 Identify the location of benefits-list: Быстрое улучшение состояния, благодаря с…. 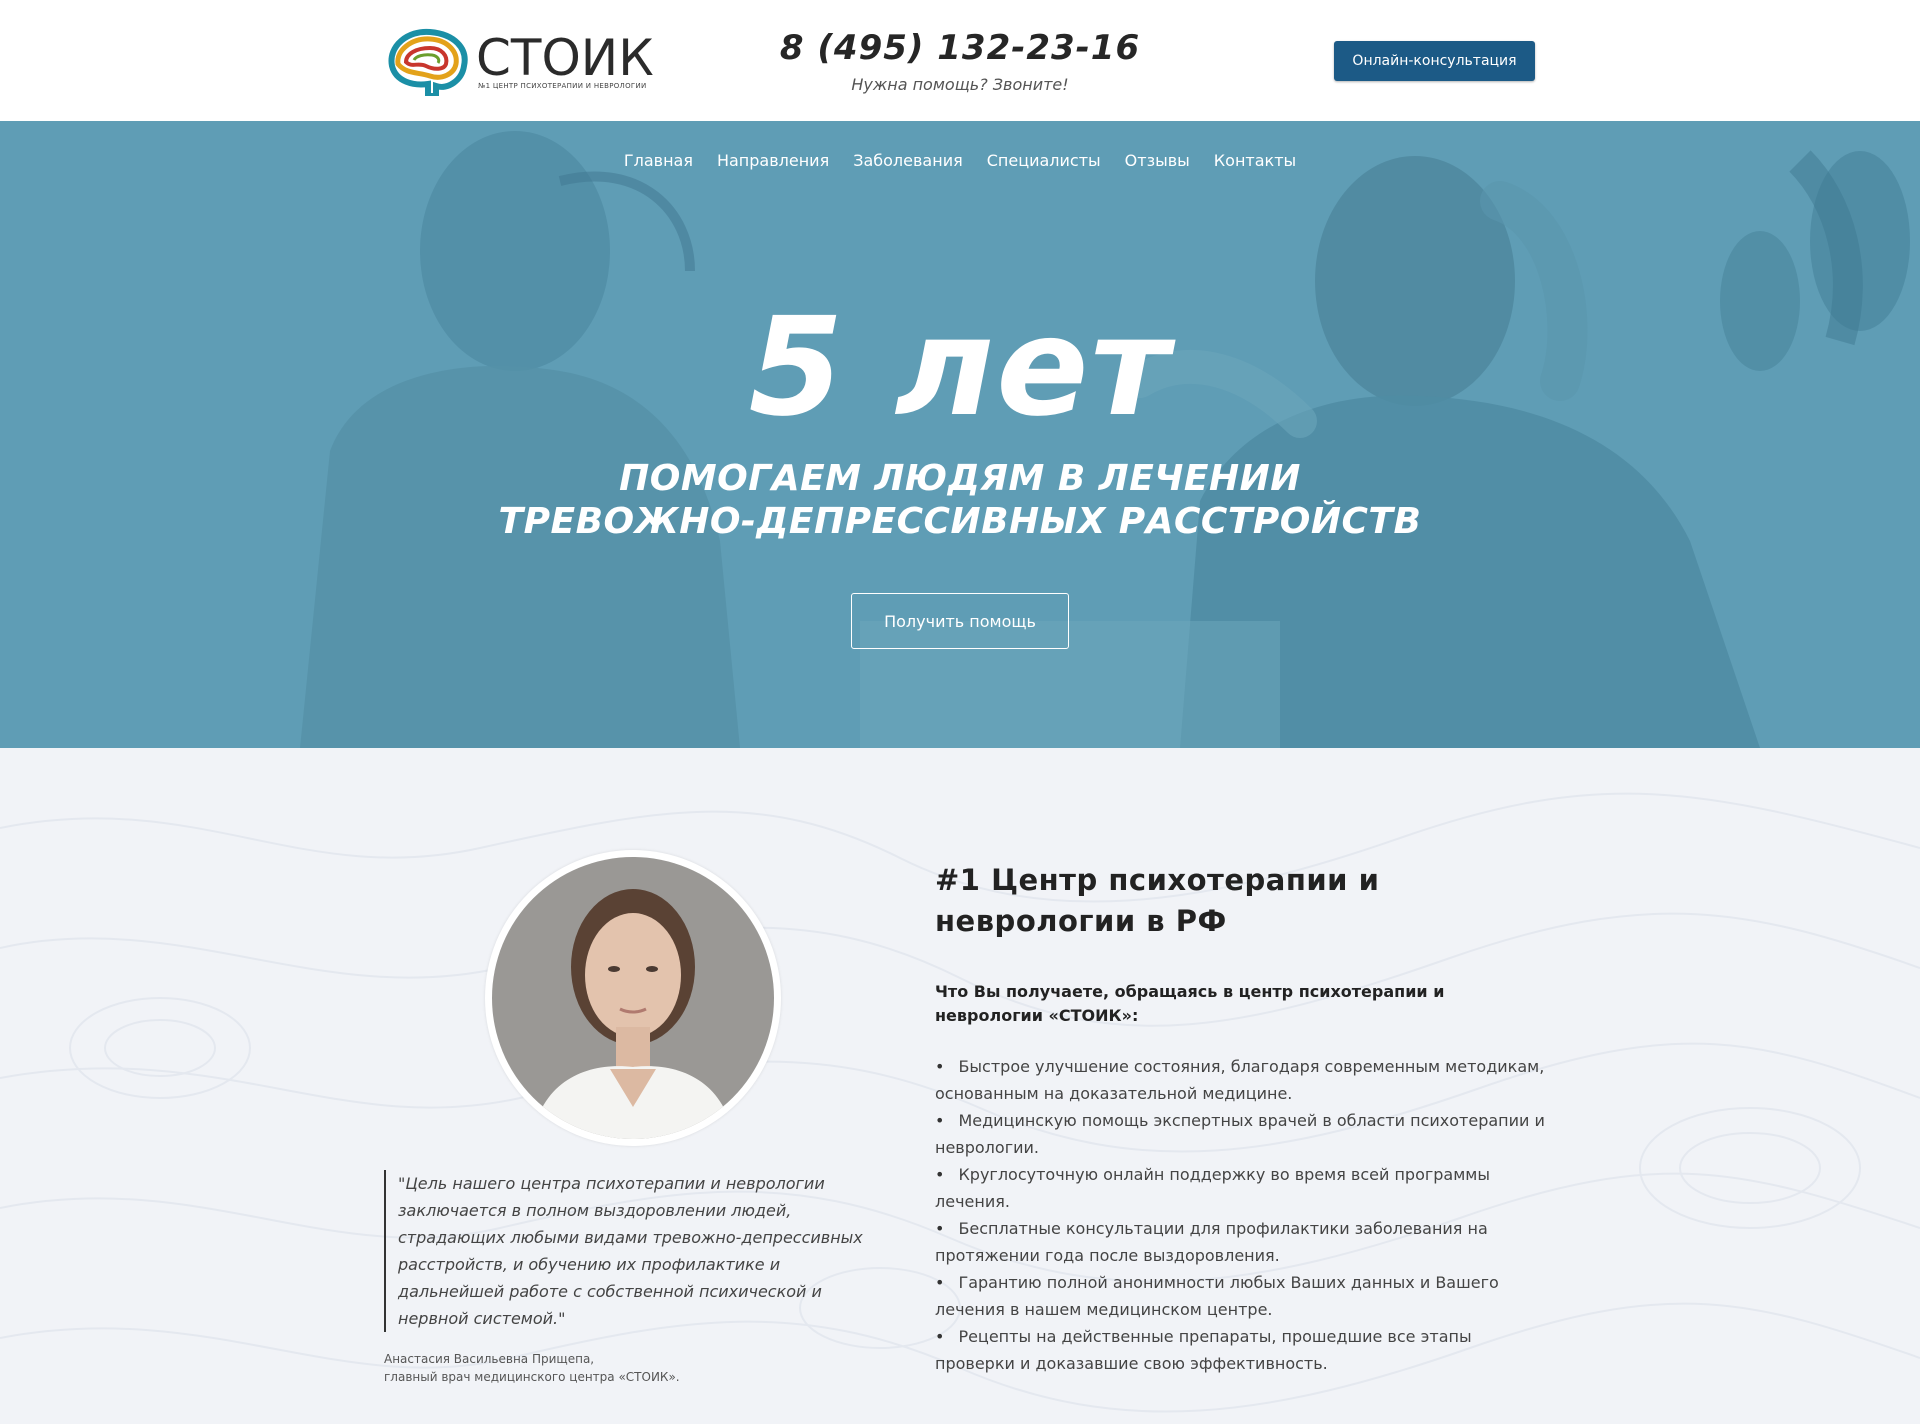
(1245, 1215).